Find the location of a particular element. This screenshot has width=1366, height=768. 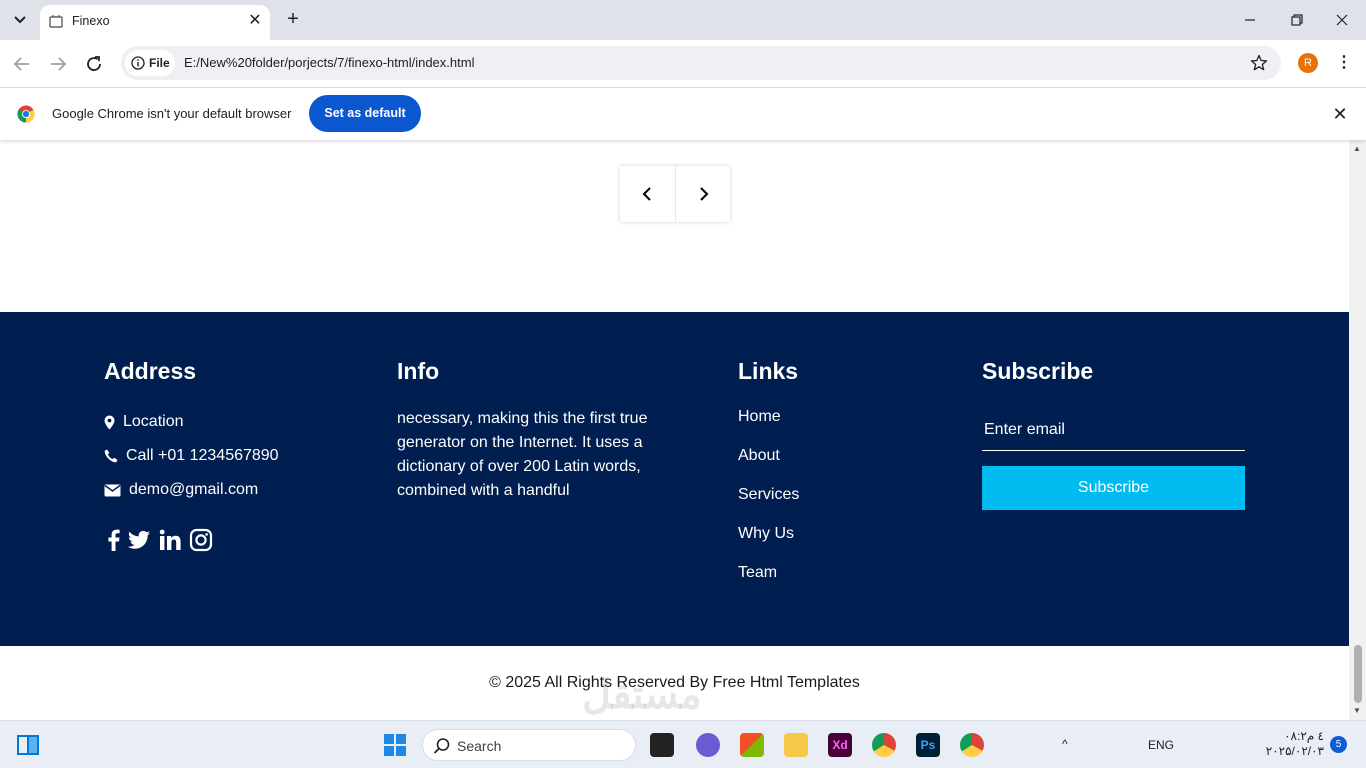

tab-search-button is located at coordinates (20, 20).